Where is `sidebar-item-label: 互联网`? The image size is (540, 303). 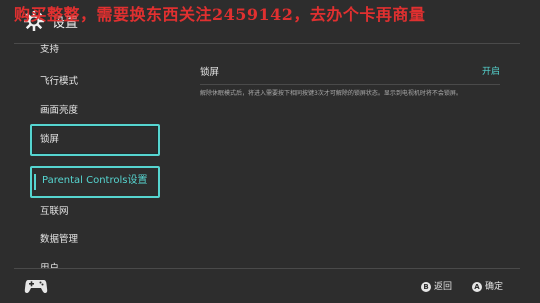 sidebar-item-label: 互联网 is located at coordinates (54, 211).